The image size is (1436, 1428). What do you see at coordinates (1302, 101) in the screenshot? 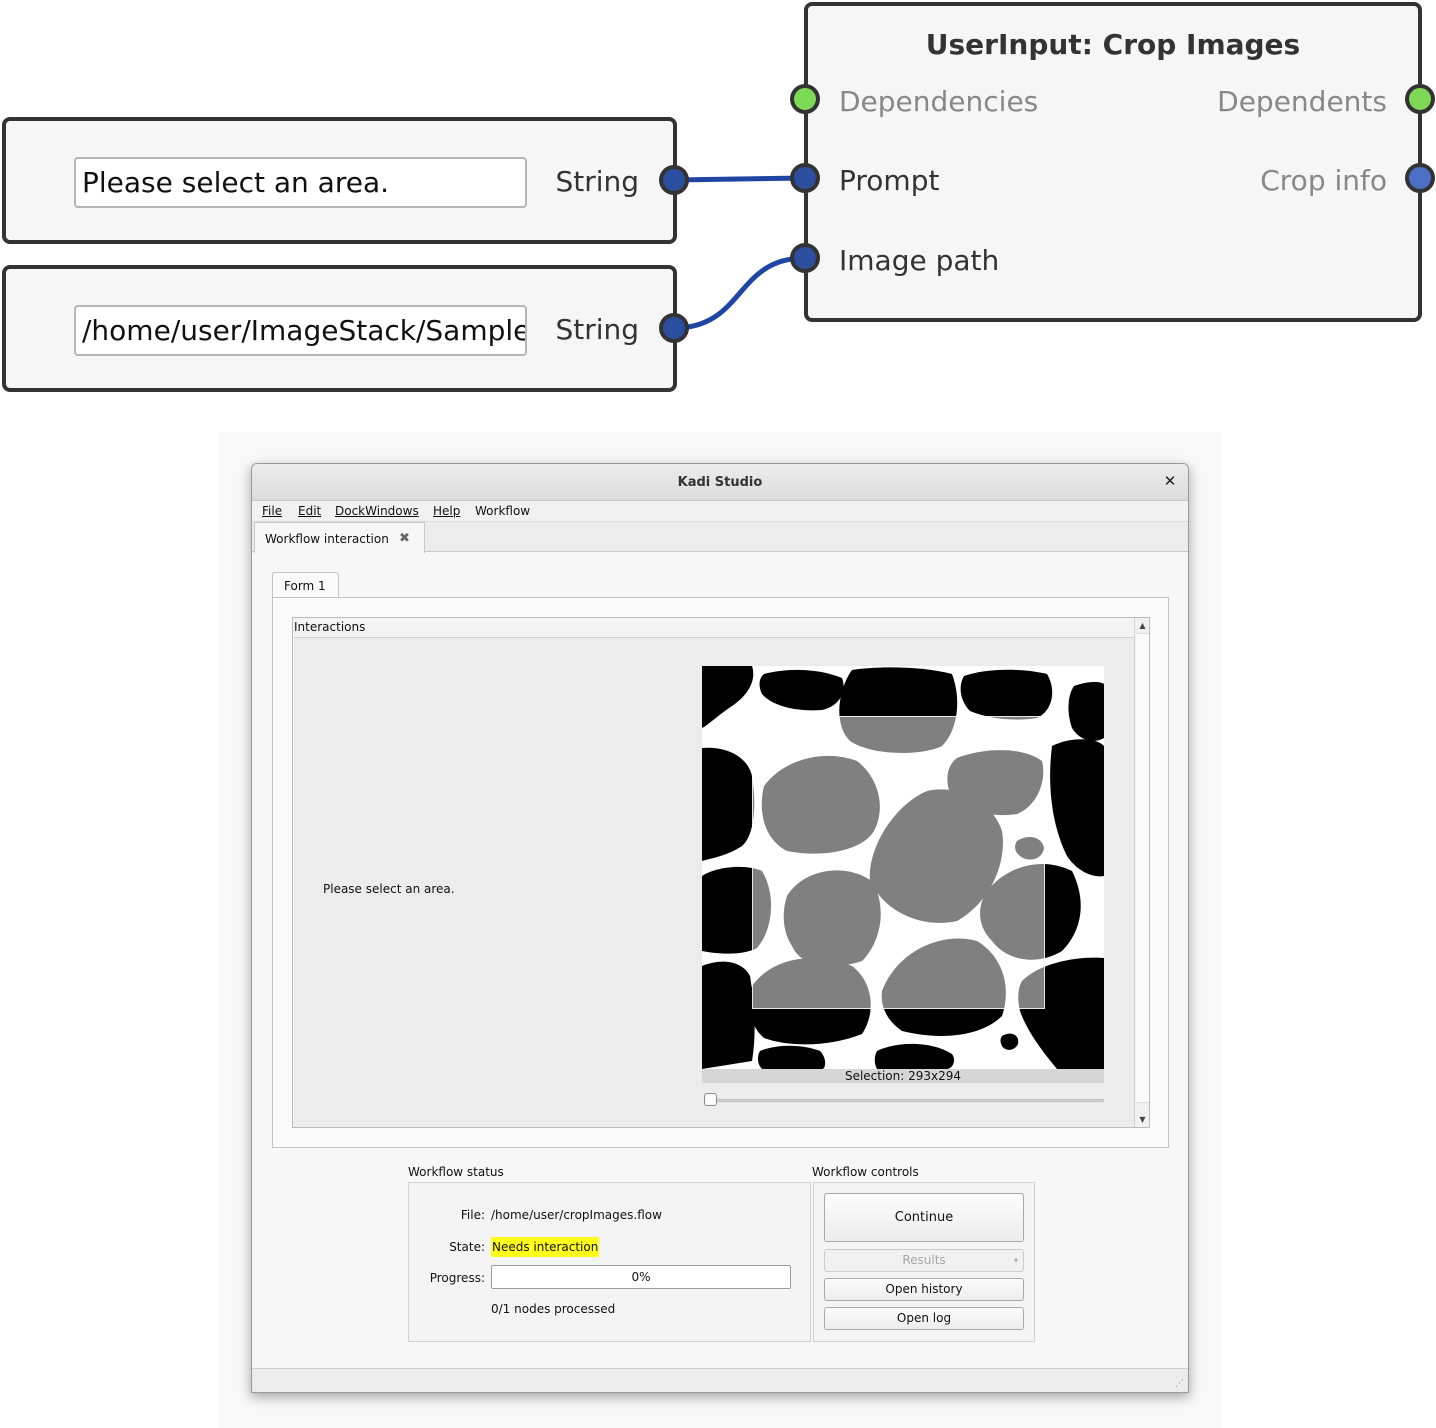
I see `output-label-dependents: Dependents` at bounding box center [1302, 101].